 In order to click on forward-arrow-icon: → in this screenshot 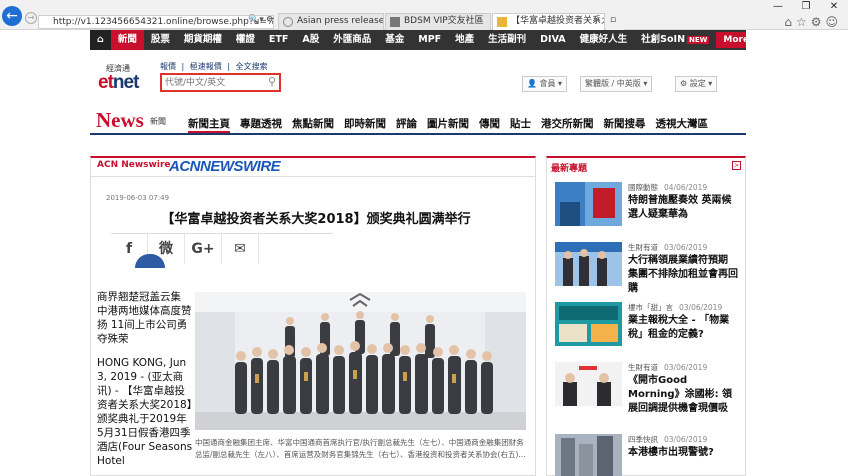, I will do `click(31, 18)`.